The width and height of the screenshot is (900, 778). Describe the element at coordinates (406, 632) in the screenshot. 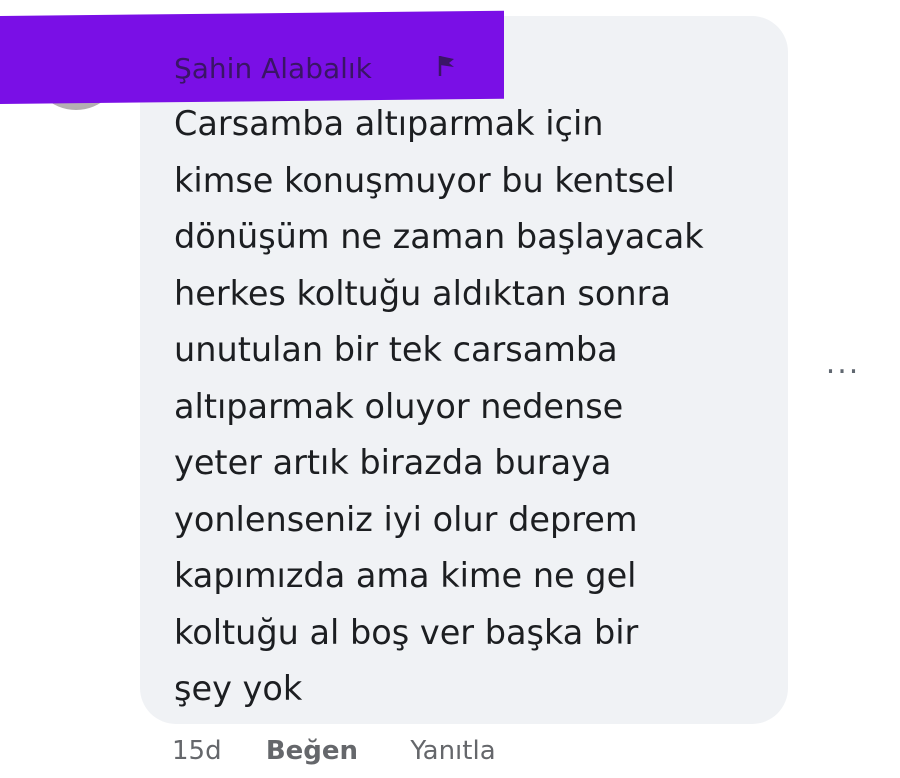

I see `comment-text-line: koltuğu al boş ver başka bir` at that location.